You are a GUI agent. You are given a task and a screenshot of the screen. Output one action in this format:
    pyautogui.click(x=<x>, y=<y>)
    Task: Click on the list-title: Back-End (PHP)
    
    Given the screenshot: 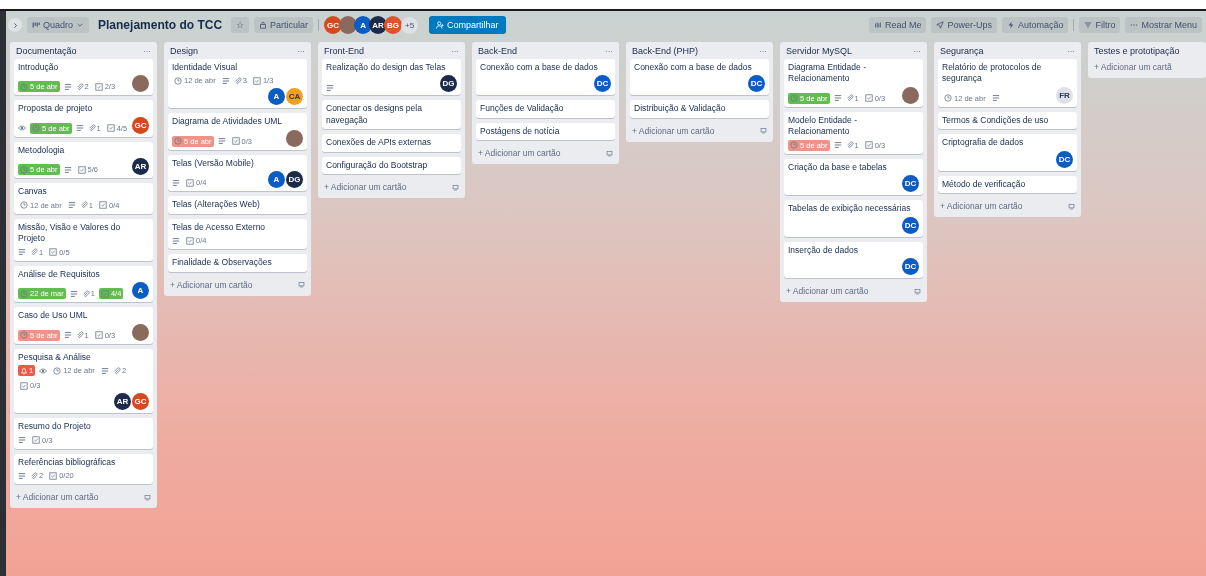 What is the action you would take?
    pyautogui.click(x=665, y=51)
    